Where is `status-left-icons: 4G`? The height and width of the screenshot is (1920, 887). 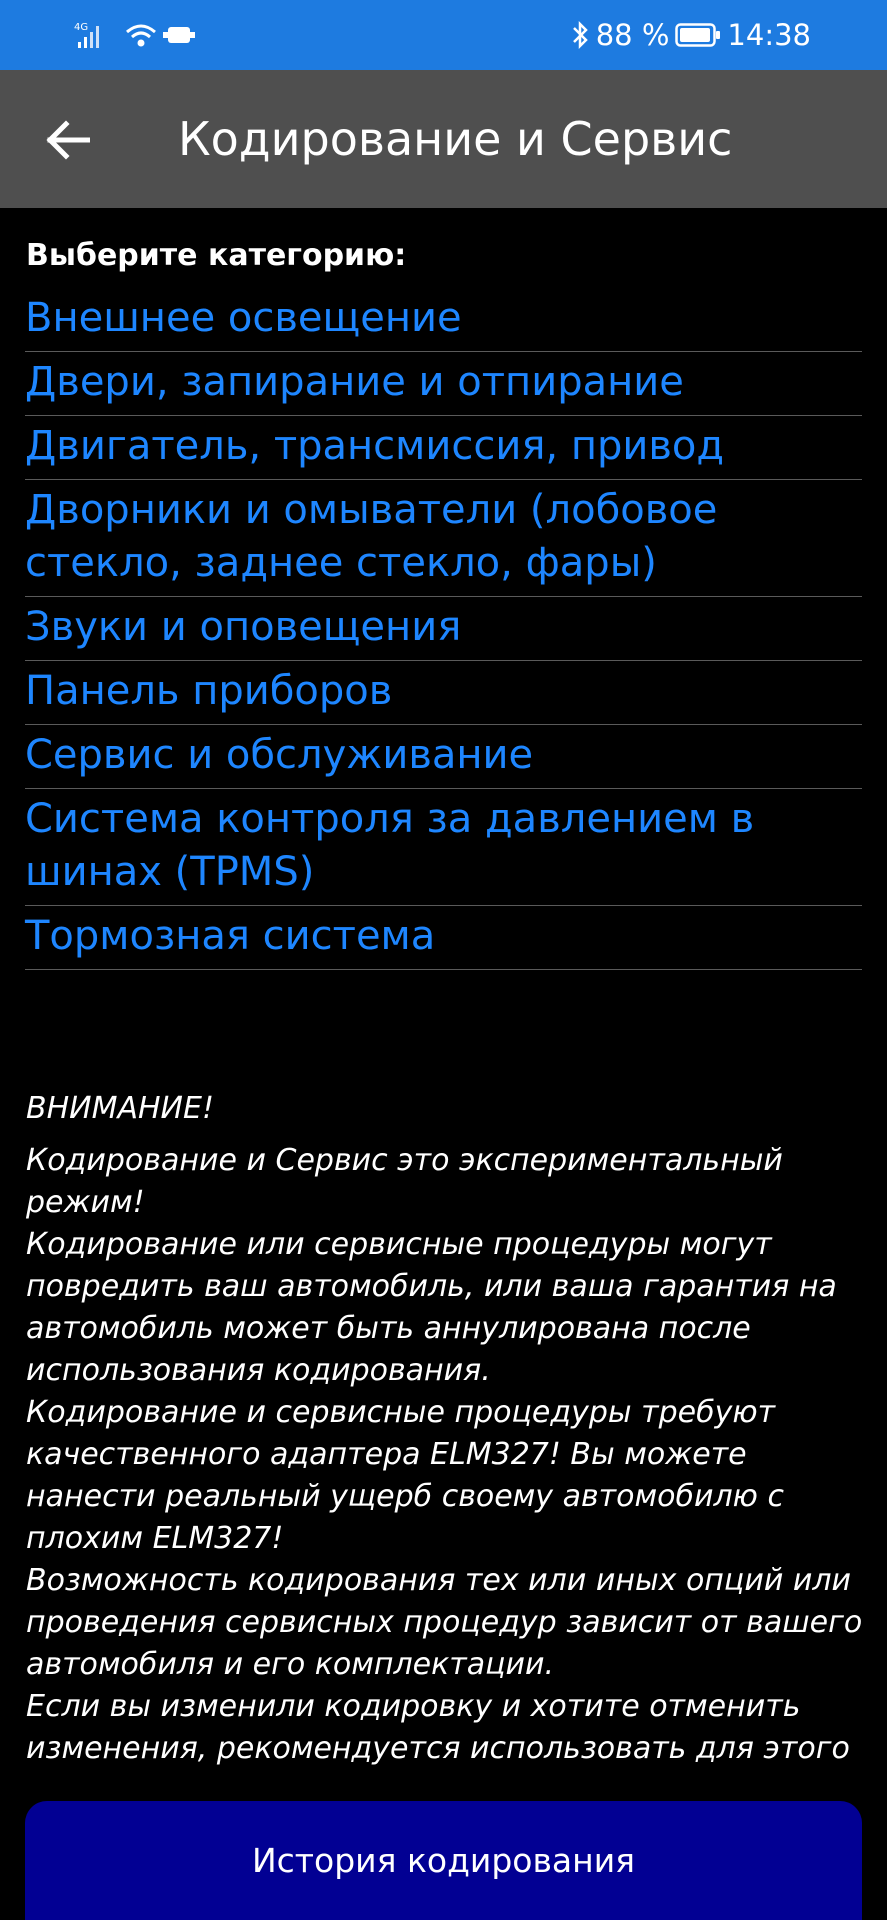
status-left-icons: 4G is located at coordinates (135, 35).